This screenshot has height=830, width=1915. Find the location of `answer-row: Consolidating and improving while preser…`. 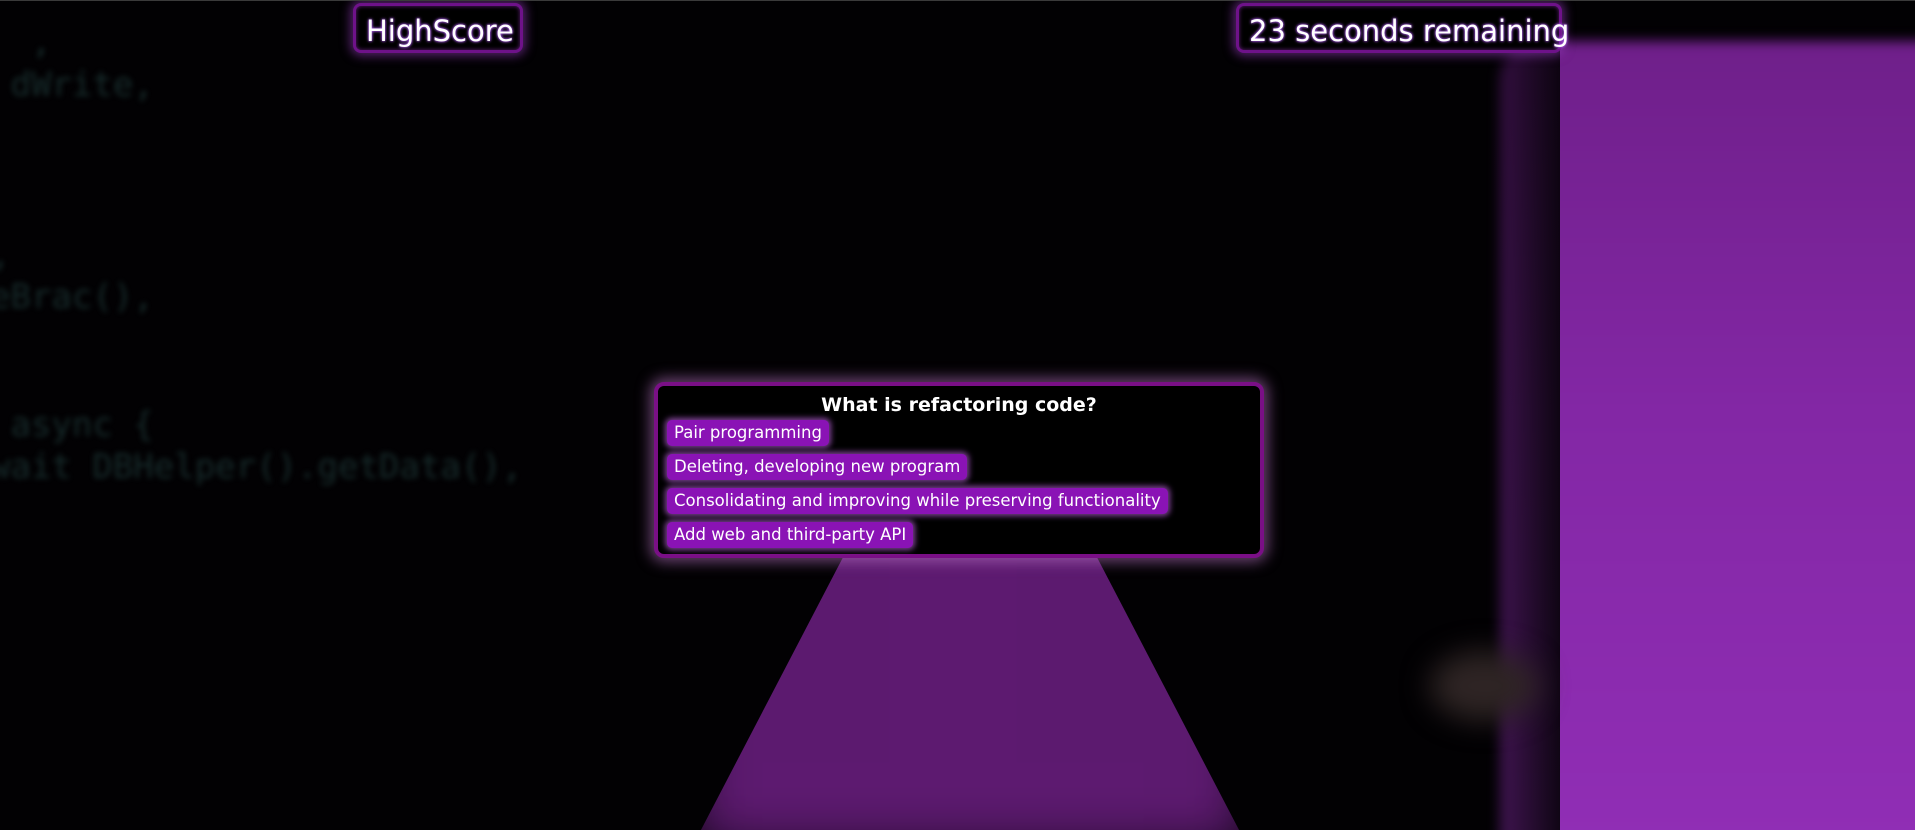

answer-row: Consolidating and improving while preser… is located at coordinates (959, 505).